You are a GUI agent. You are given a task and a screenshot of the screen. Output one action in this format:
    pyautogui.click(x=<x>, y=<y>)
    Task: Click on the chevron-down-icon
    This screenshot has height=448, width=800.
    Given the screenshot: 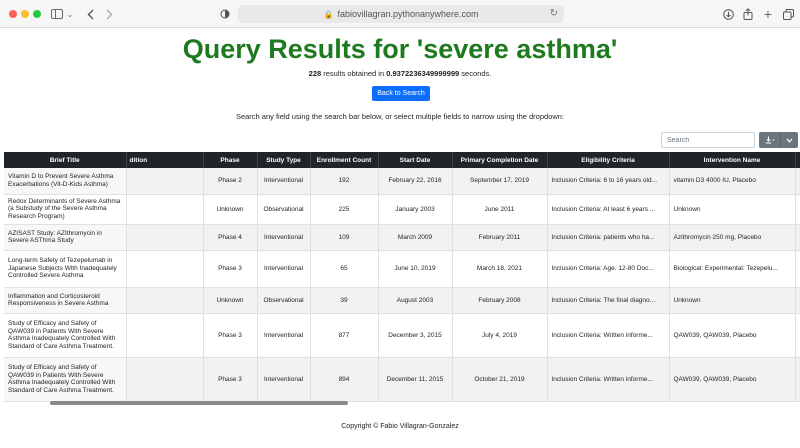 What is the action you would take?
    pyautogui.click(x=789, y=140)
    